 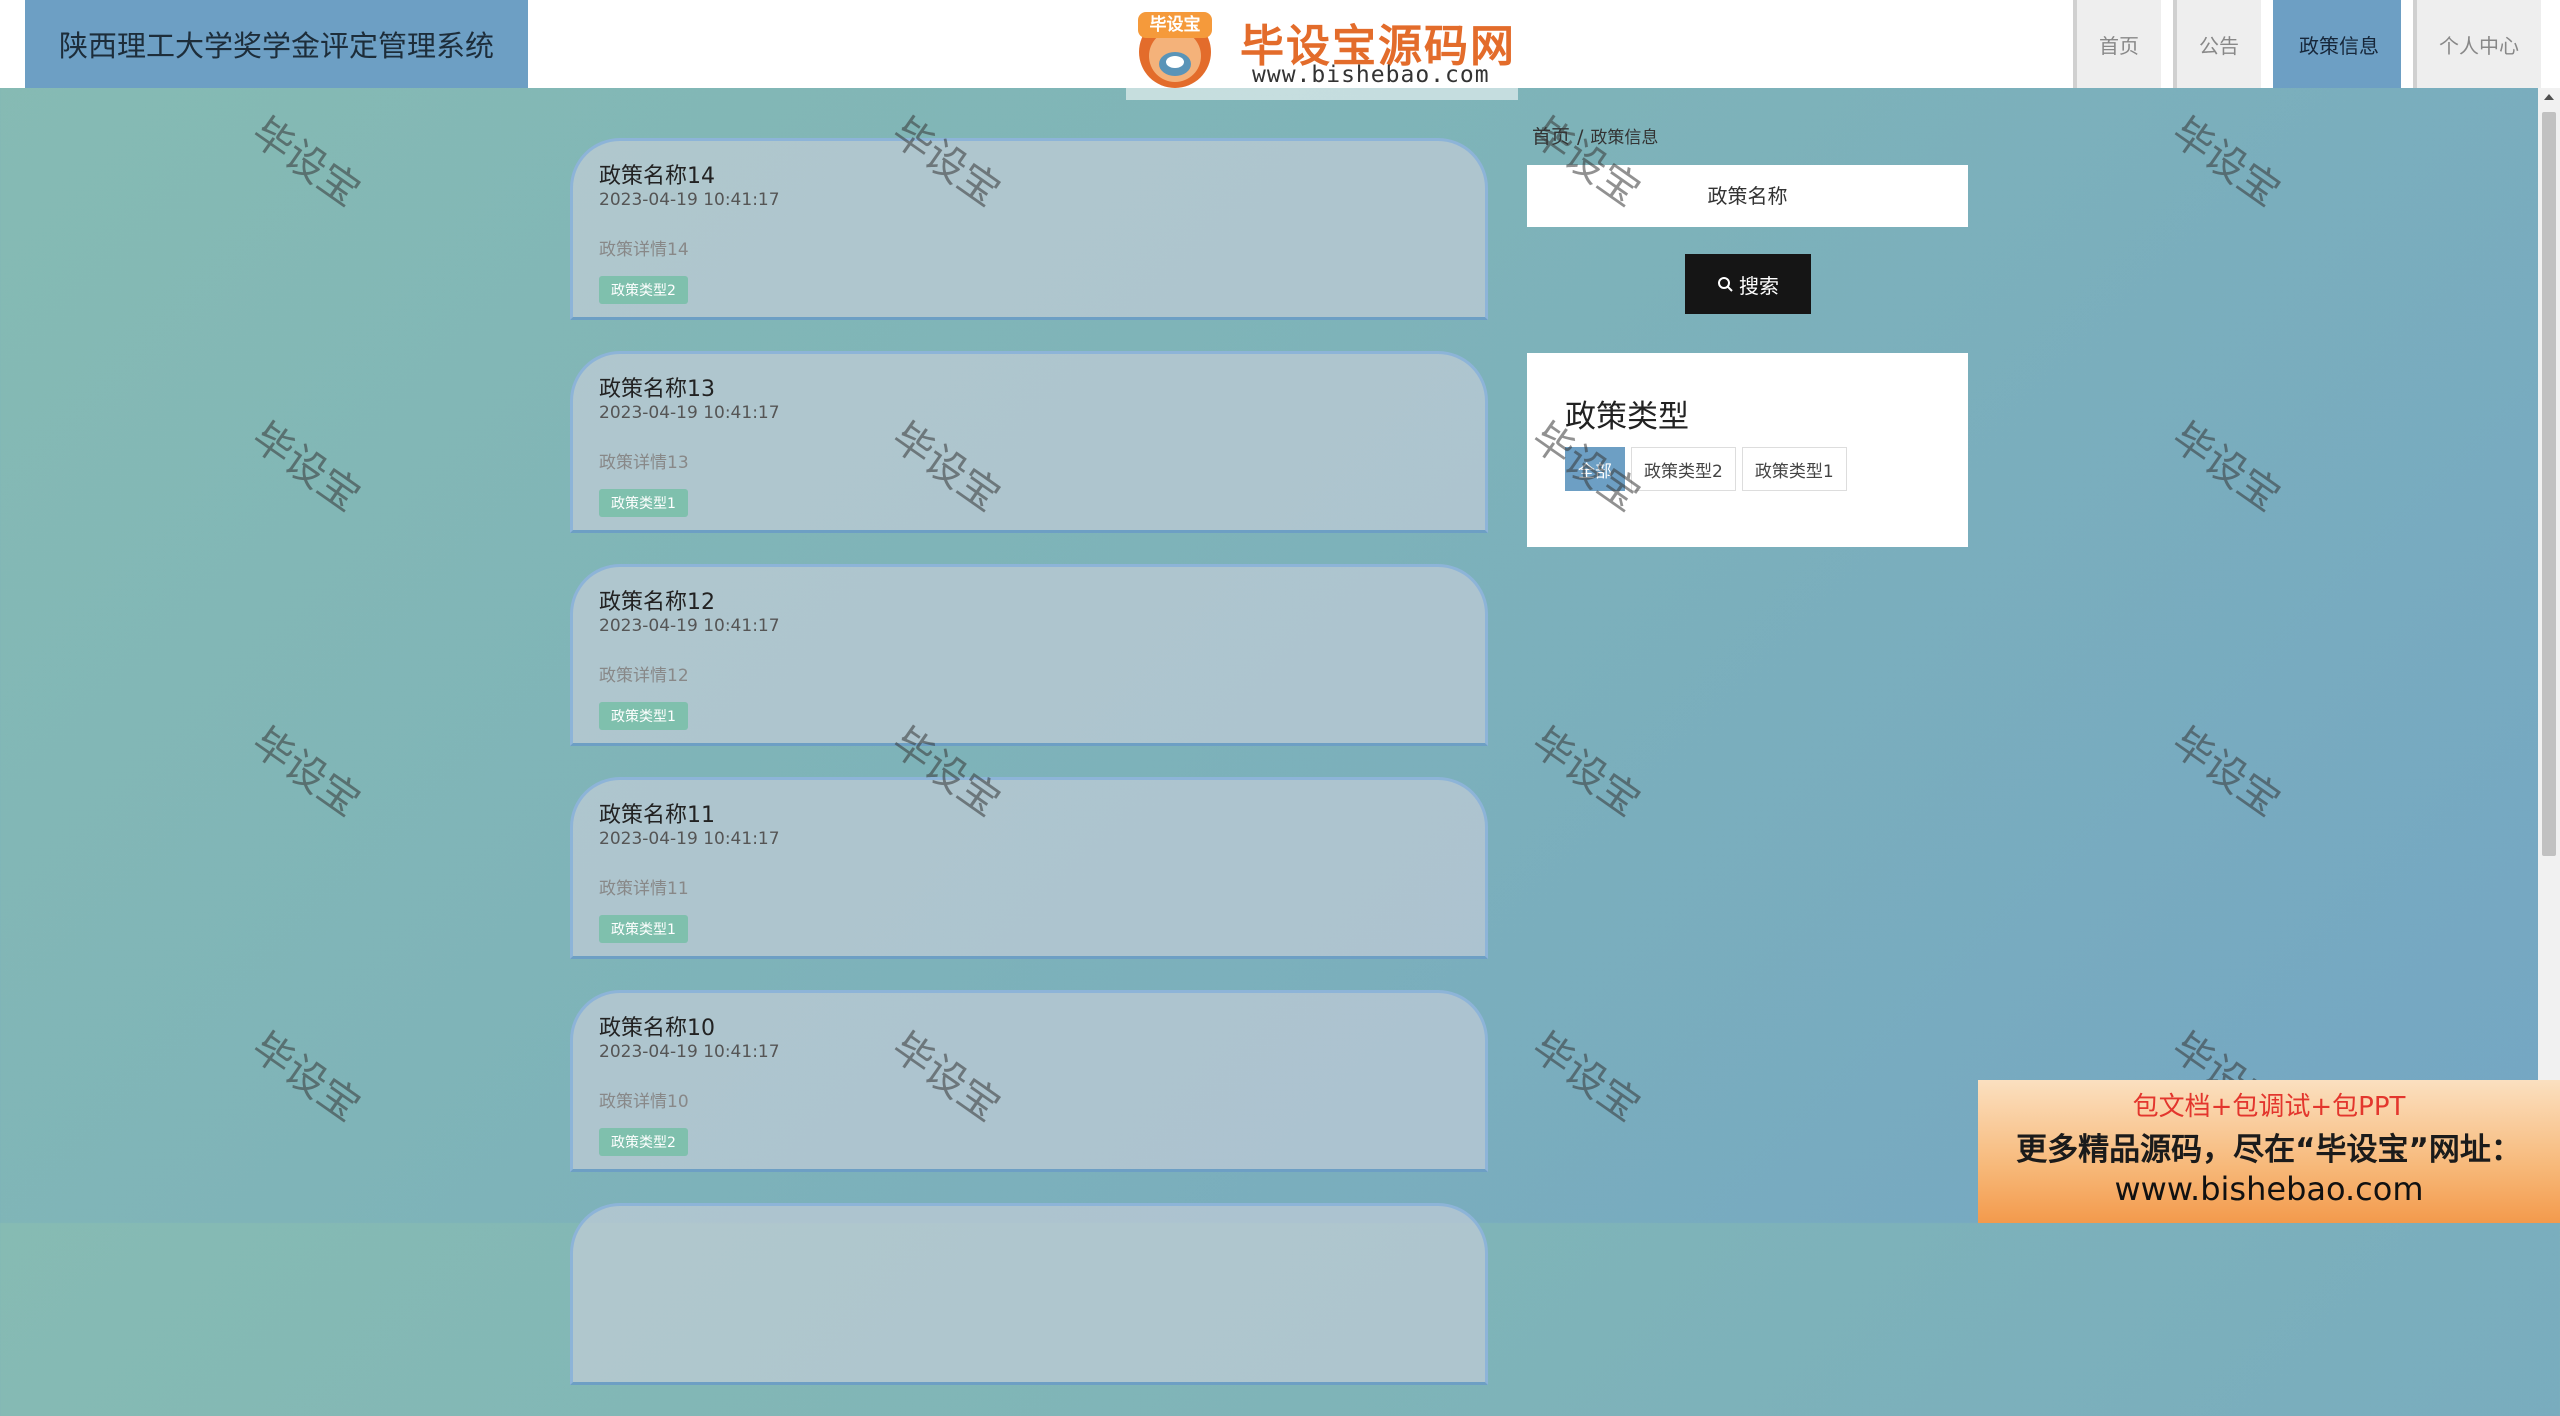 What do you see at coordinates (1683, 469) in the screenshot?
I see `type-filter-type2: 政策类型2` at bounding box center [1683, 469].